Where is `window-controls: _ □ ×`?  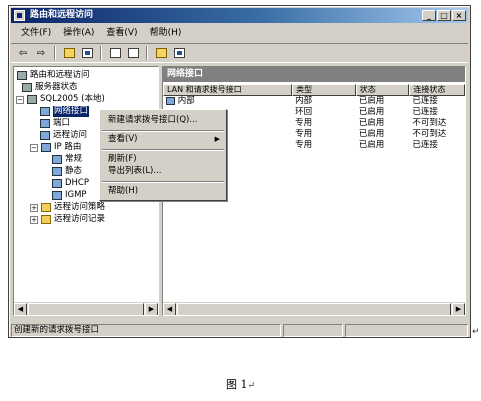
window-controls: _ □ × is located at coordinates (444, 15).